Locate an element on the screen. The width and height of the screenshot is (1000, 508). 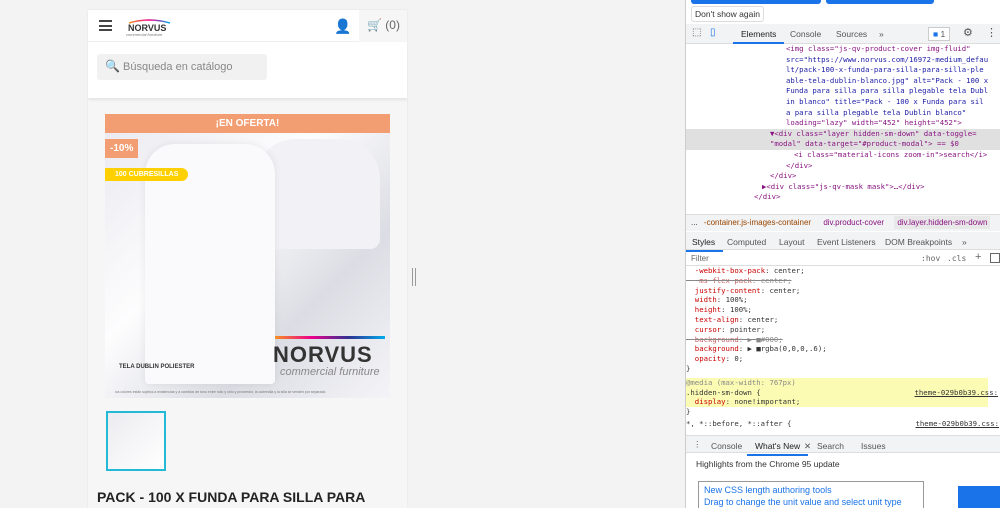
css-property: -webkit-box-pack is located at coordinates (730, 270).